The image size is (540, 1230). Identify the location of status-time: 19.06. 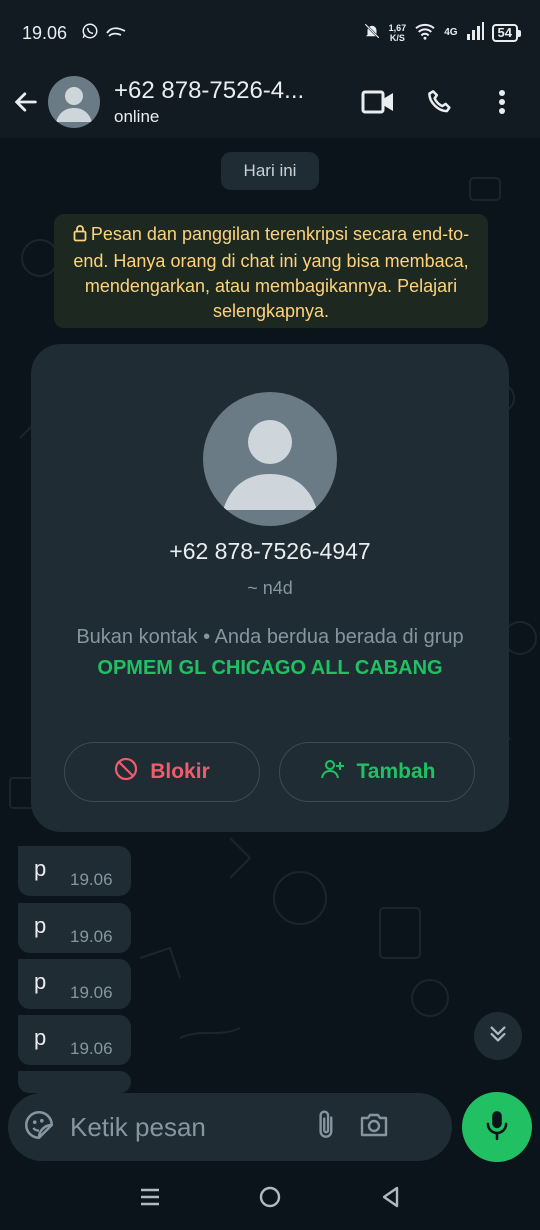
(45, 32).